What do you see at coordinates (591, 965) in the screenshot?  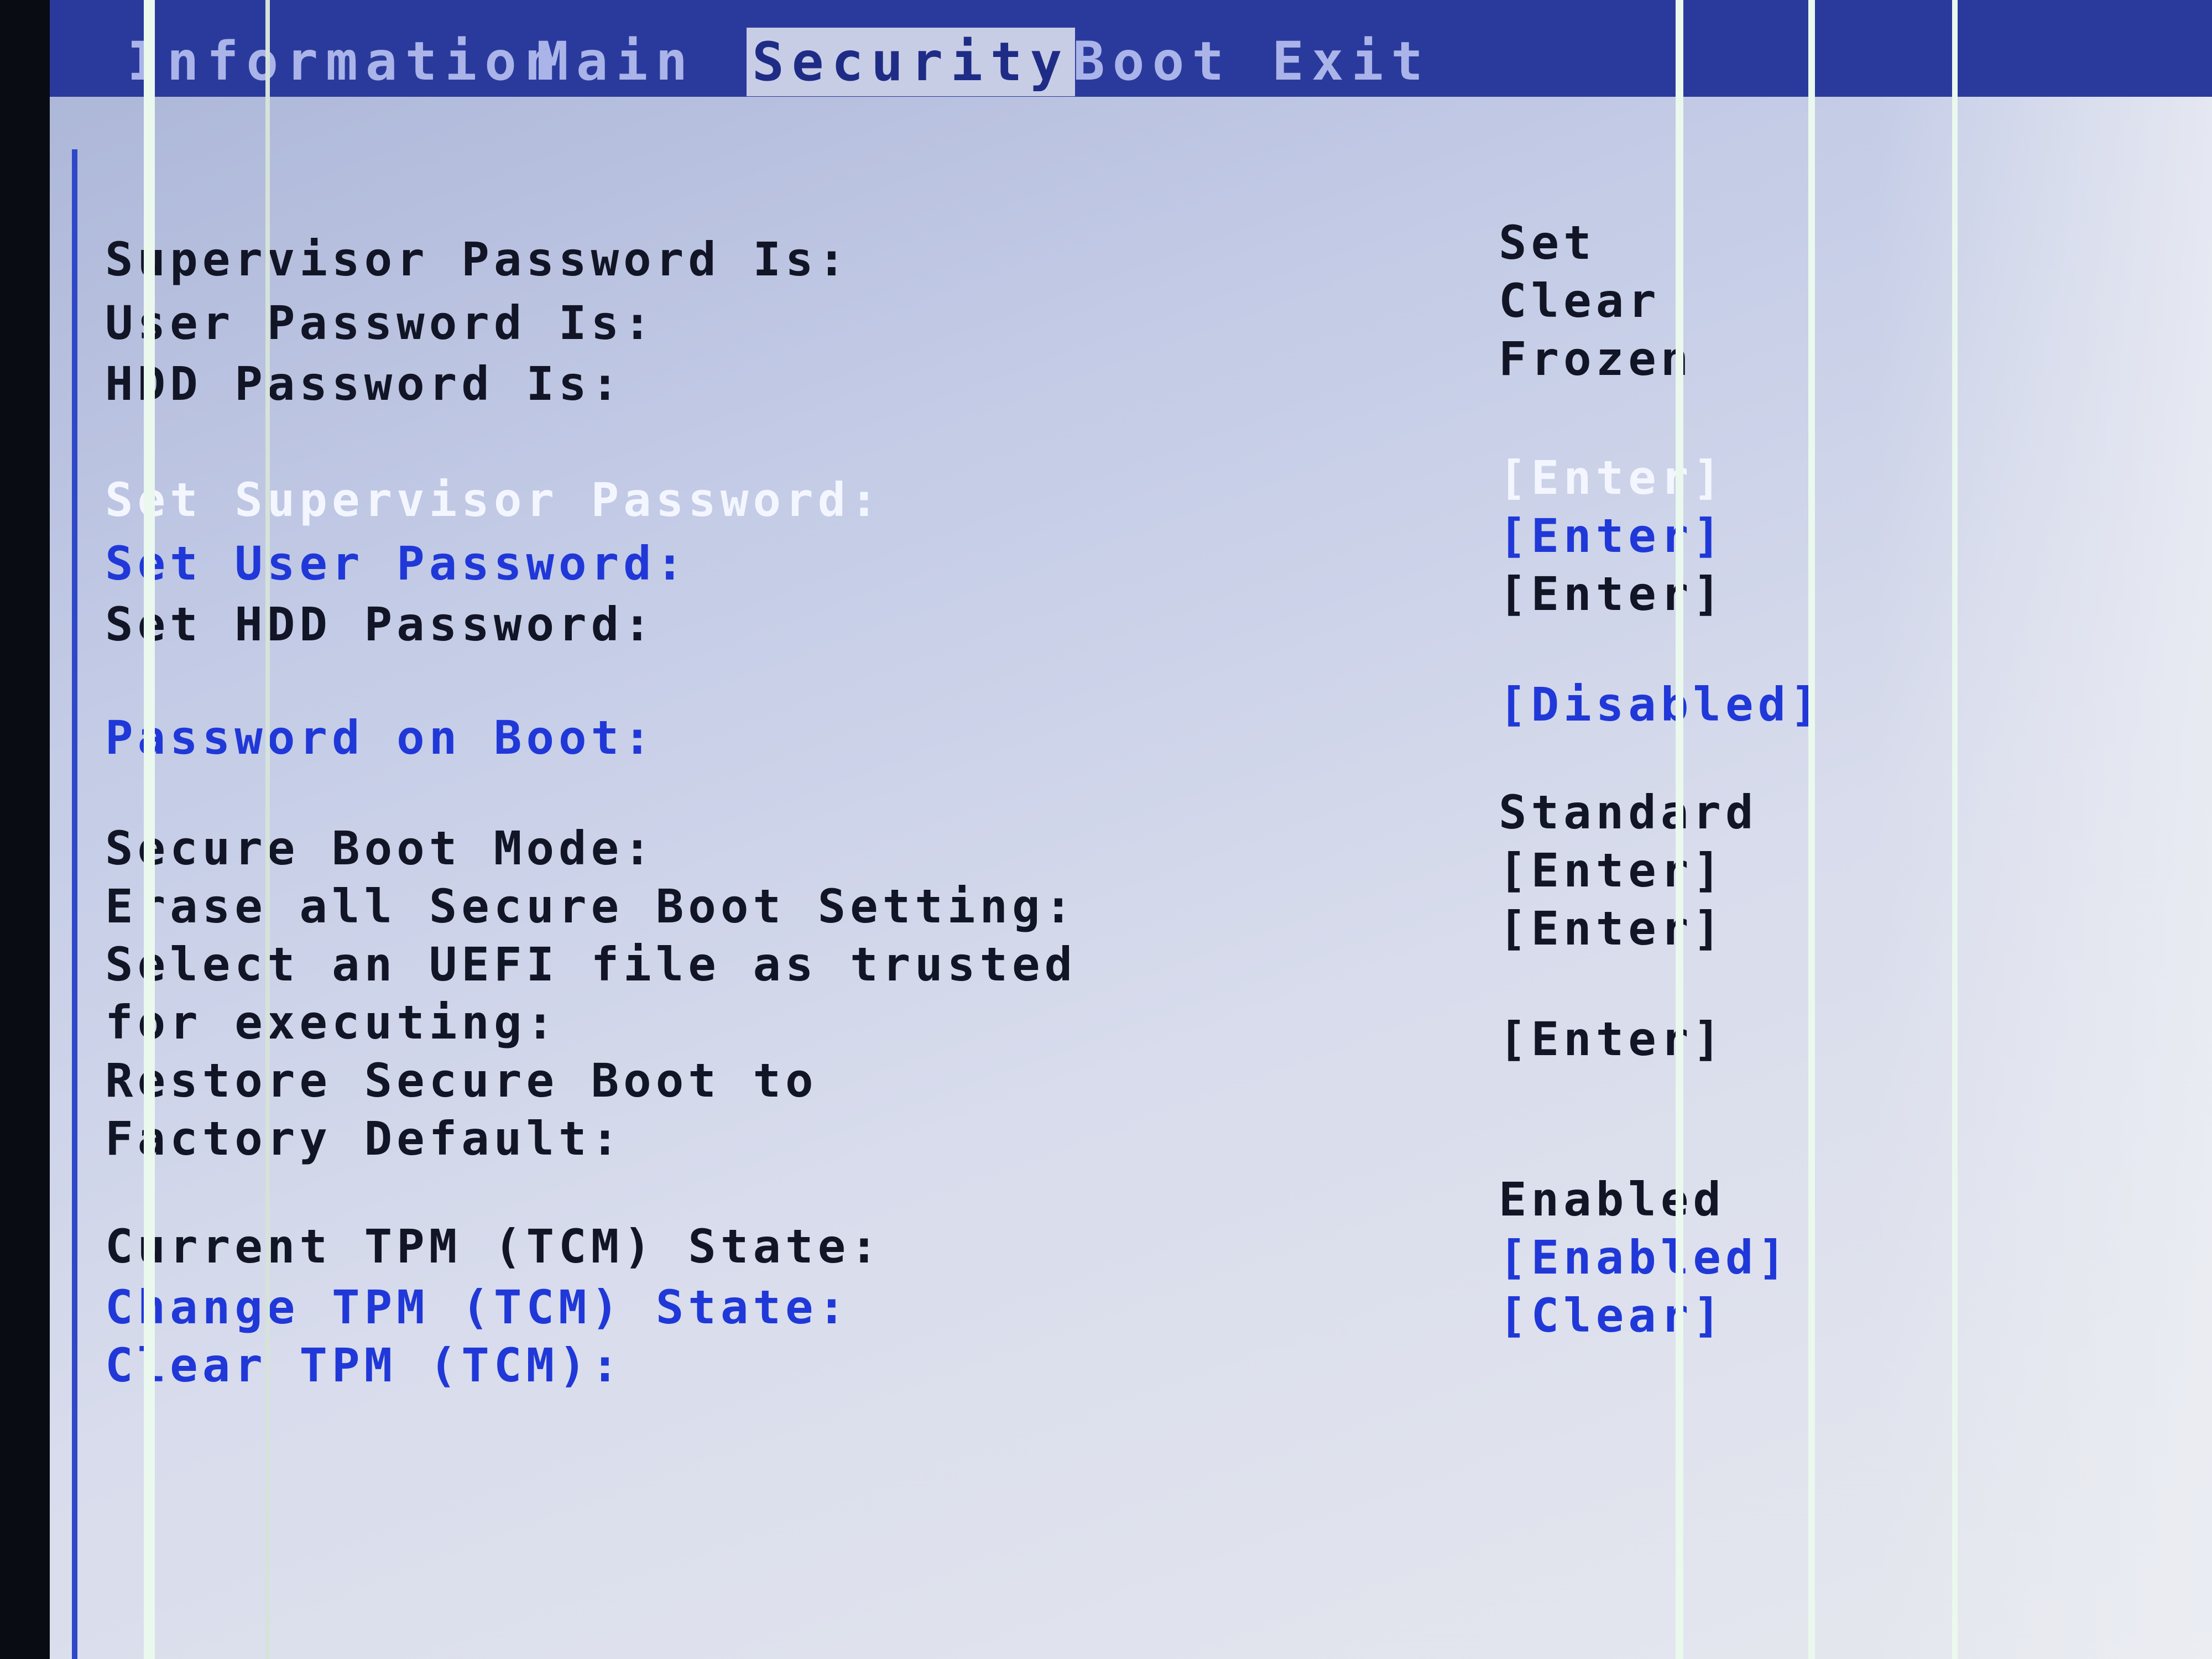 I see `select-uefi-file-label: Select an UEFI file as trusted` at bounding box center [591, 965].